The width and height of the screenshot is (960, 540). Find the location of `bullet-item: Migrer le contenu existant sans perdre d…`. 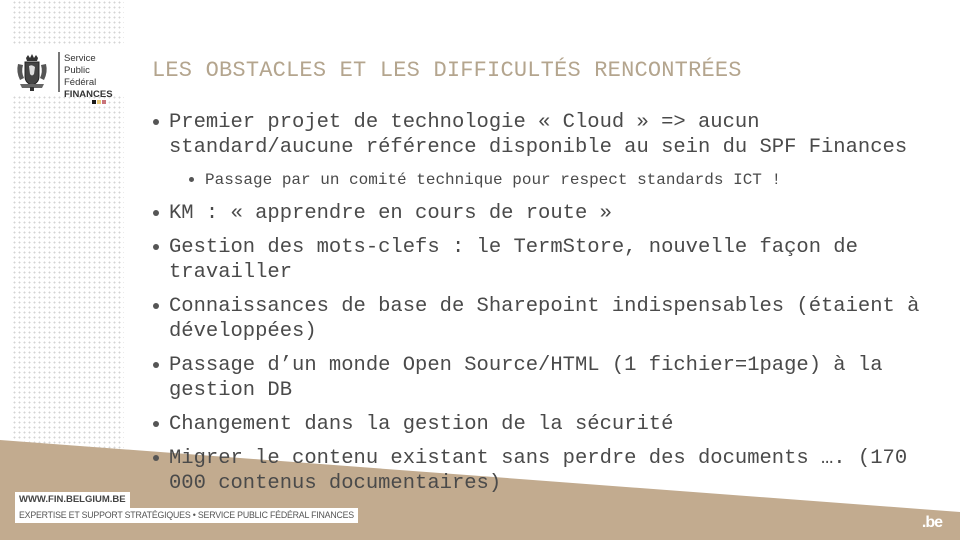

bullet-item: Migrer le contenu existant sans perdre d… is located at coordinates (545, 471).